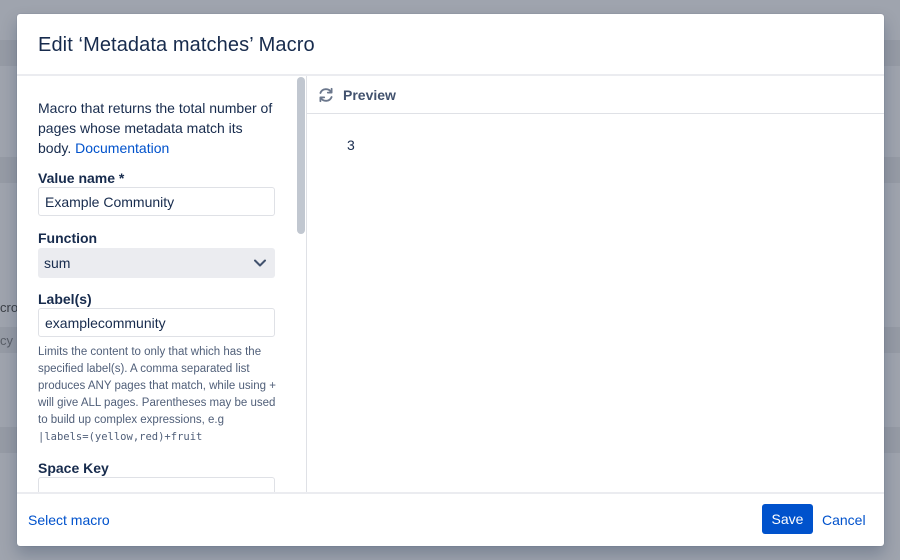 Image resolution: width=900 pixels, height=560 pixels. Describe the element at coordinates (156, 201) in the screenshot. I see `value-name-input` at that location.